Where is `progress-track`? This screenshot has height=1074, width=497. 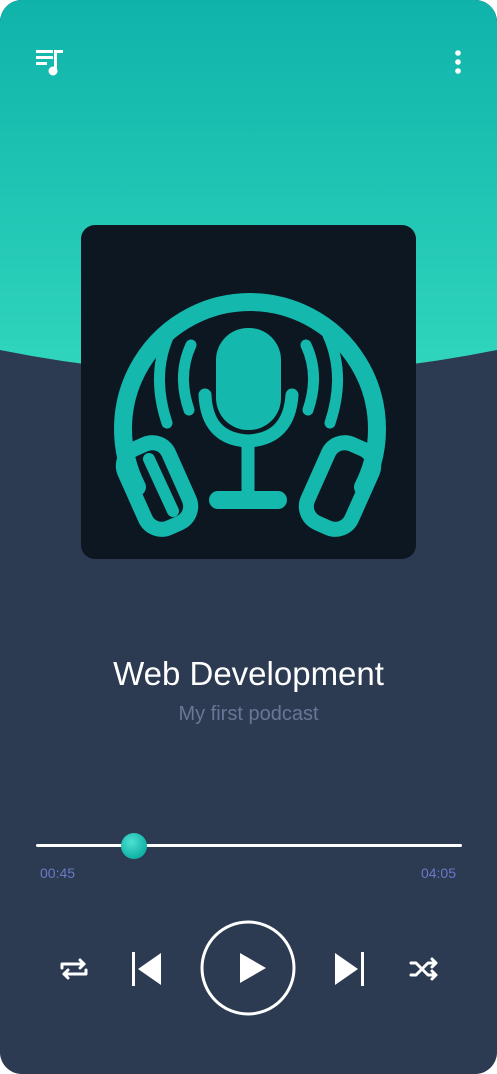 progress-track is located at coordinates (249, 845).